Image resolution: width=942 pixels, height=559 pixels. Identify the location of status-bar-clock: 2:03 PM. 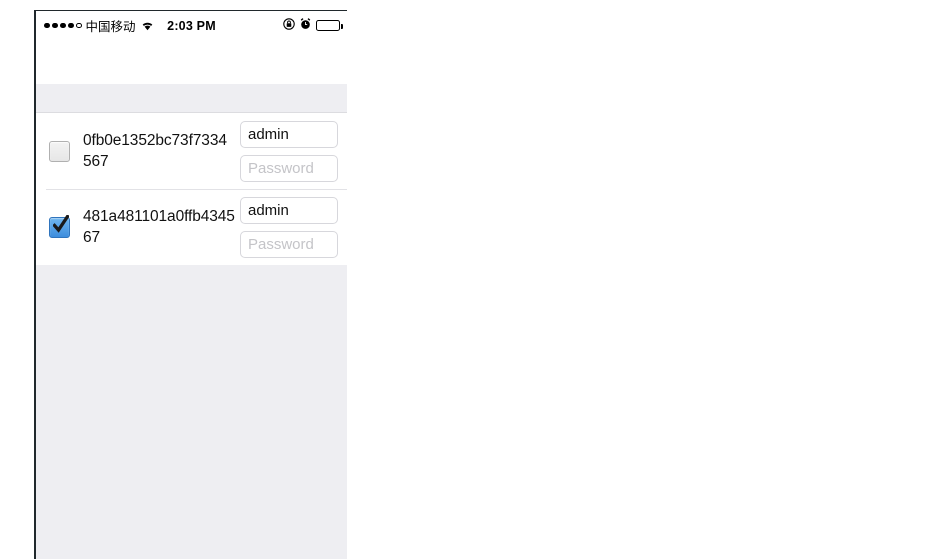
(191, 25).